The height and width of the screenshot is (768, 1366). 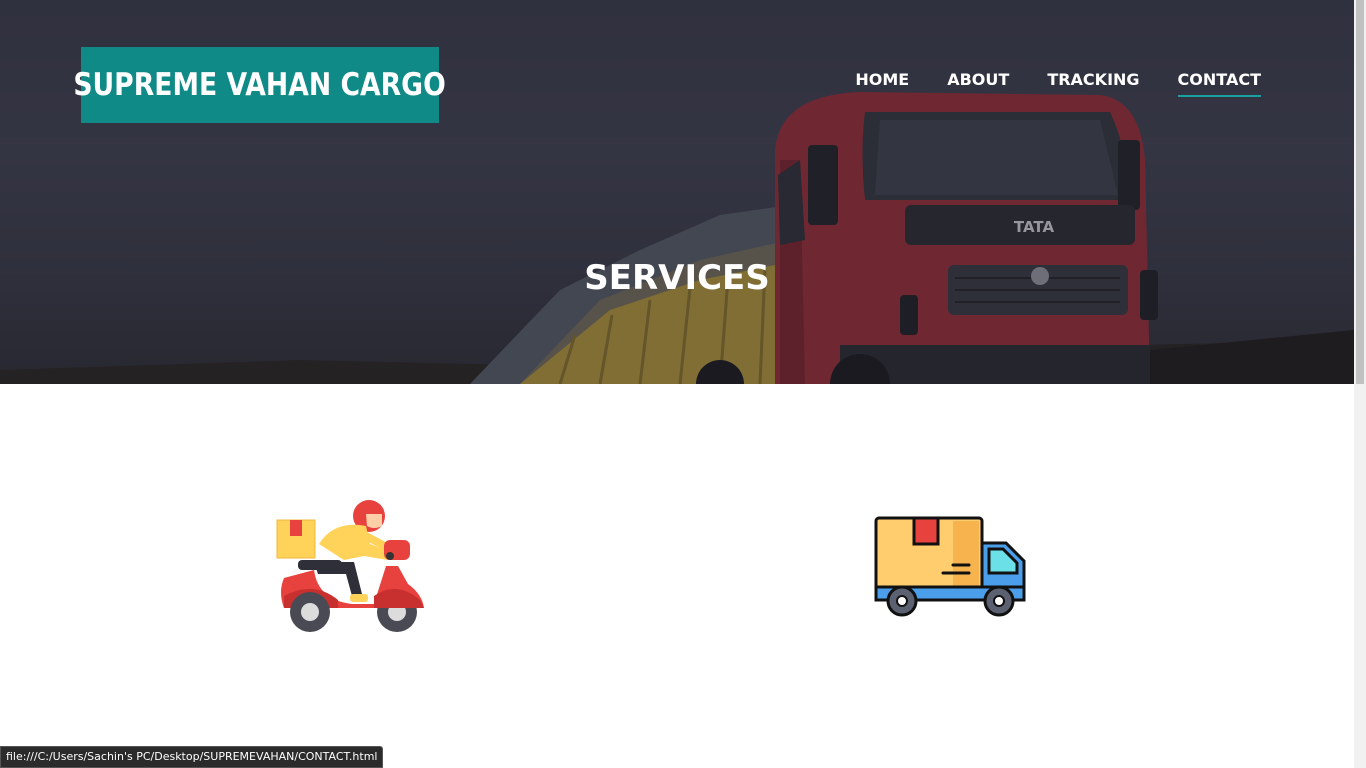 What do you see at coordinates (677, 278) in the screenshot?
I see `page-title: SERVICES` at bounding box center [677, 278].